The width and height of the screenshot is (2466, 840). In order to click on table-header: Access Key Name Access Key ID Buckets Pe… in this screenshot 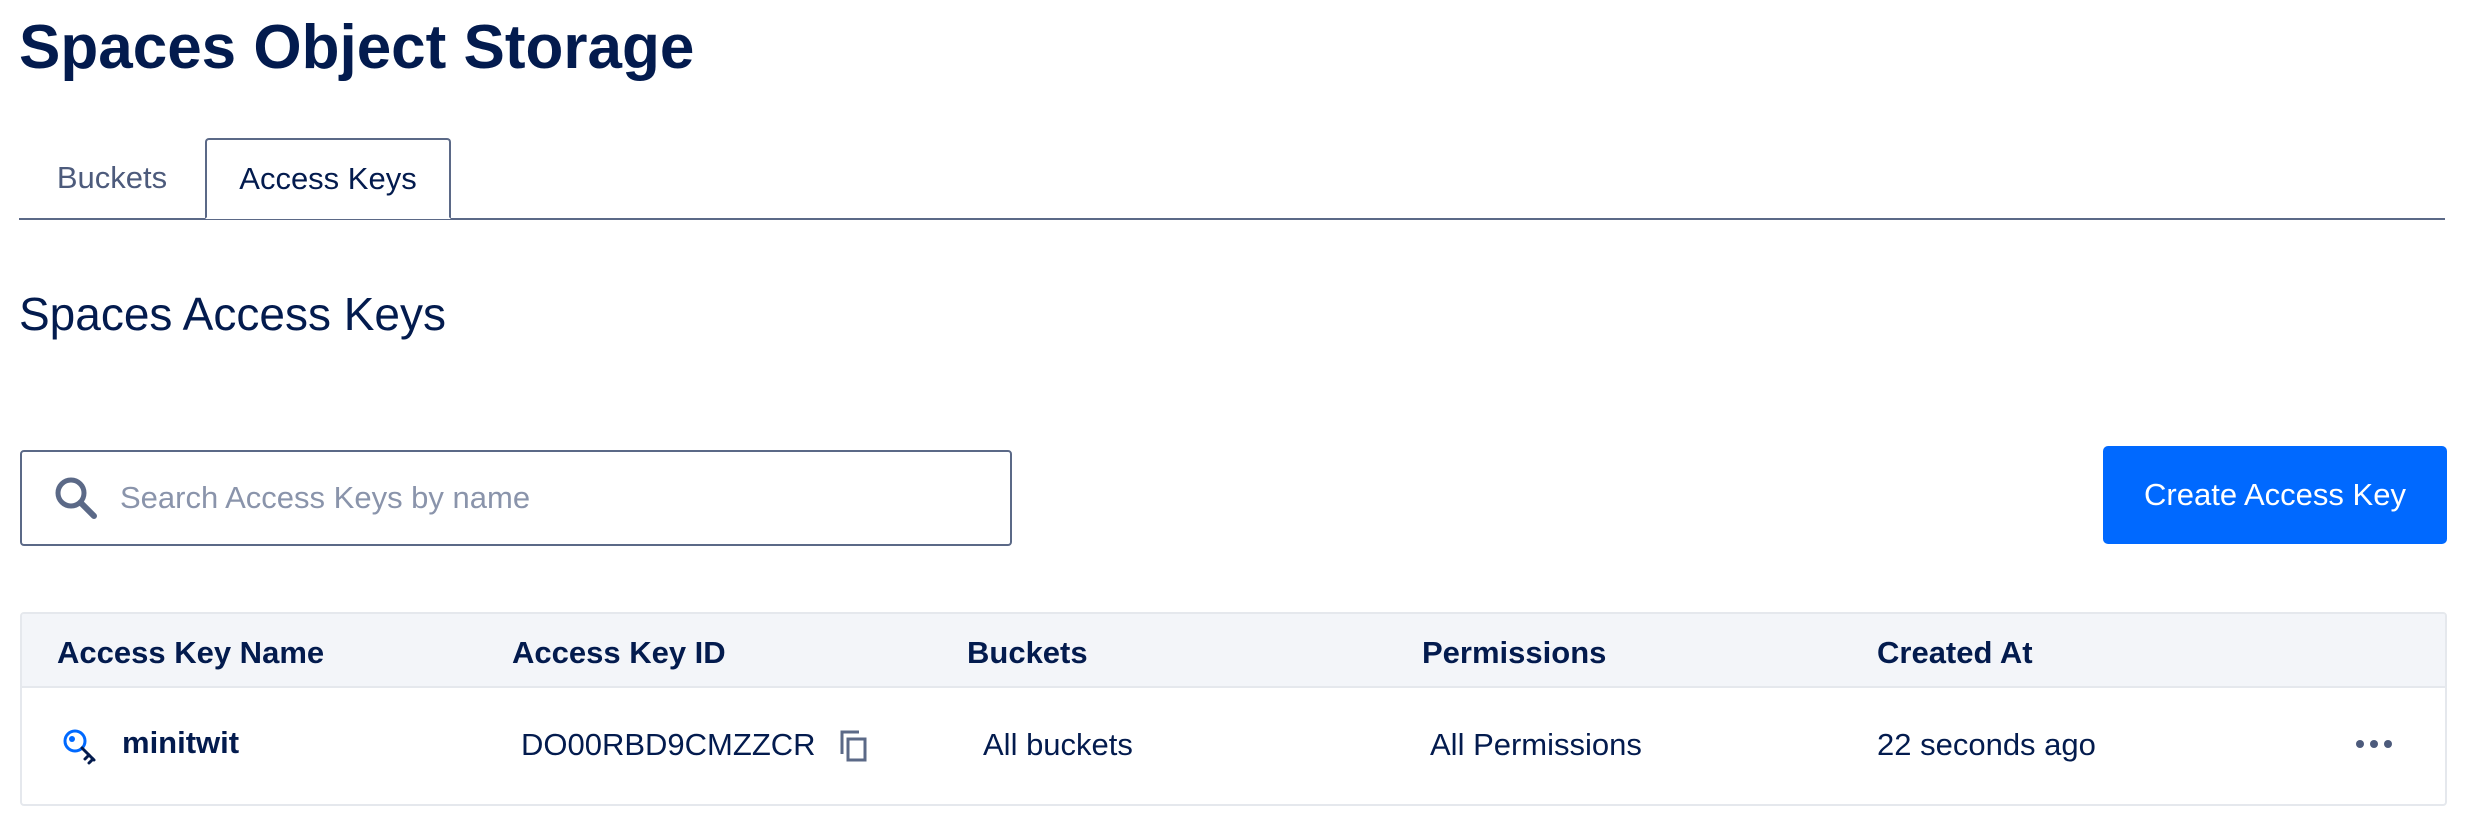, I will do `click(1233, 651)`.